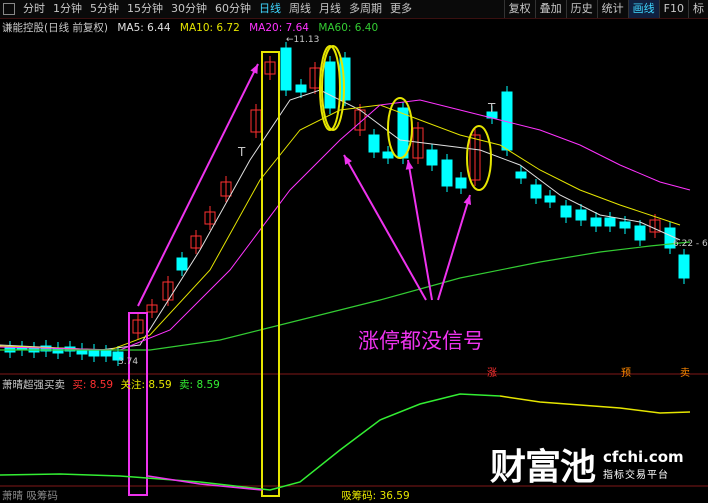  Describe the element at coordinates (250, 442) in the screenshot. I see `indicator-green-line` at that location.